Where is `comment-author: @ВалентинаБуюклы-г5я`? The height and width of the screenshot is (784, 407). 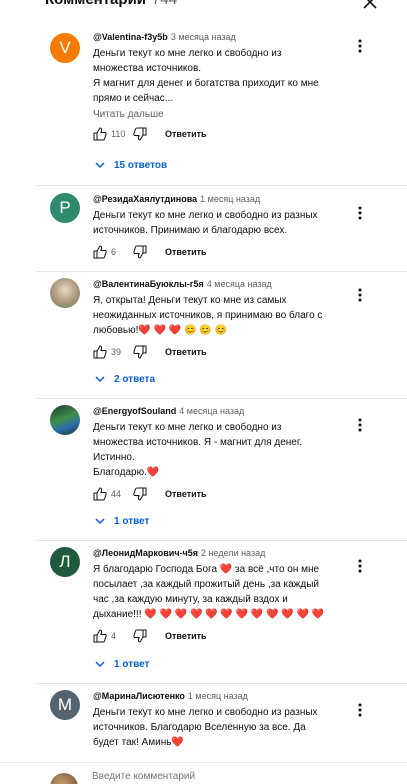 comment-author: @ВалентинаБуюклы-г5я is located at coordinates (148, 284).